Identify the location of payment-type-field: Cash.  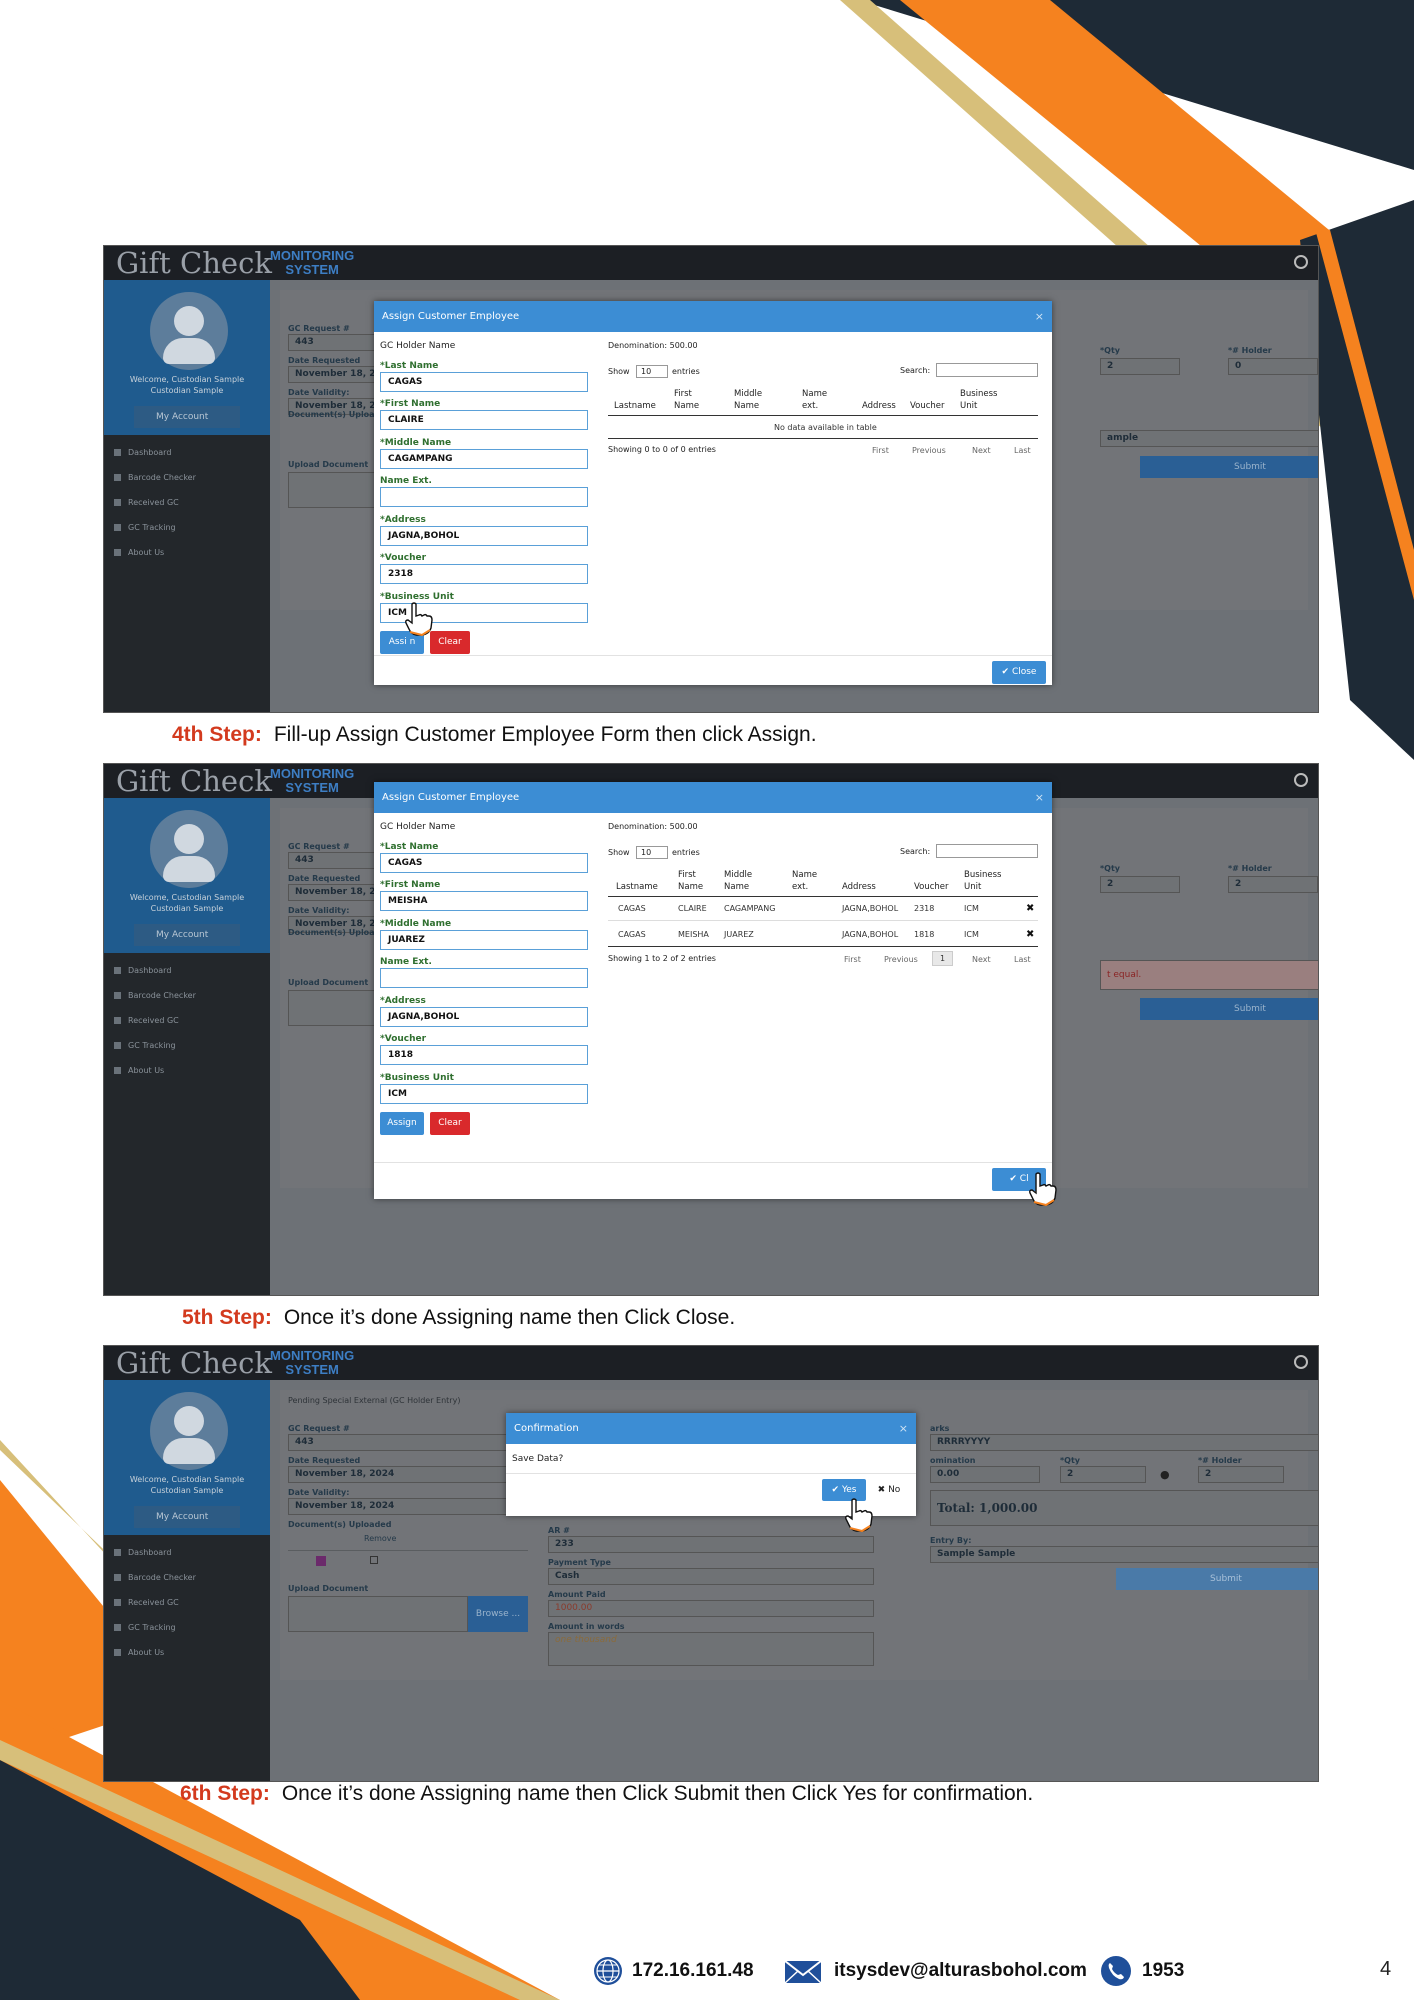
(711, 1576).